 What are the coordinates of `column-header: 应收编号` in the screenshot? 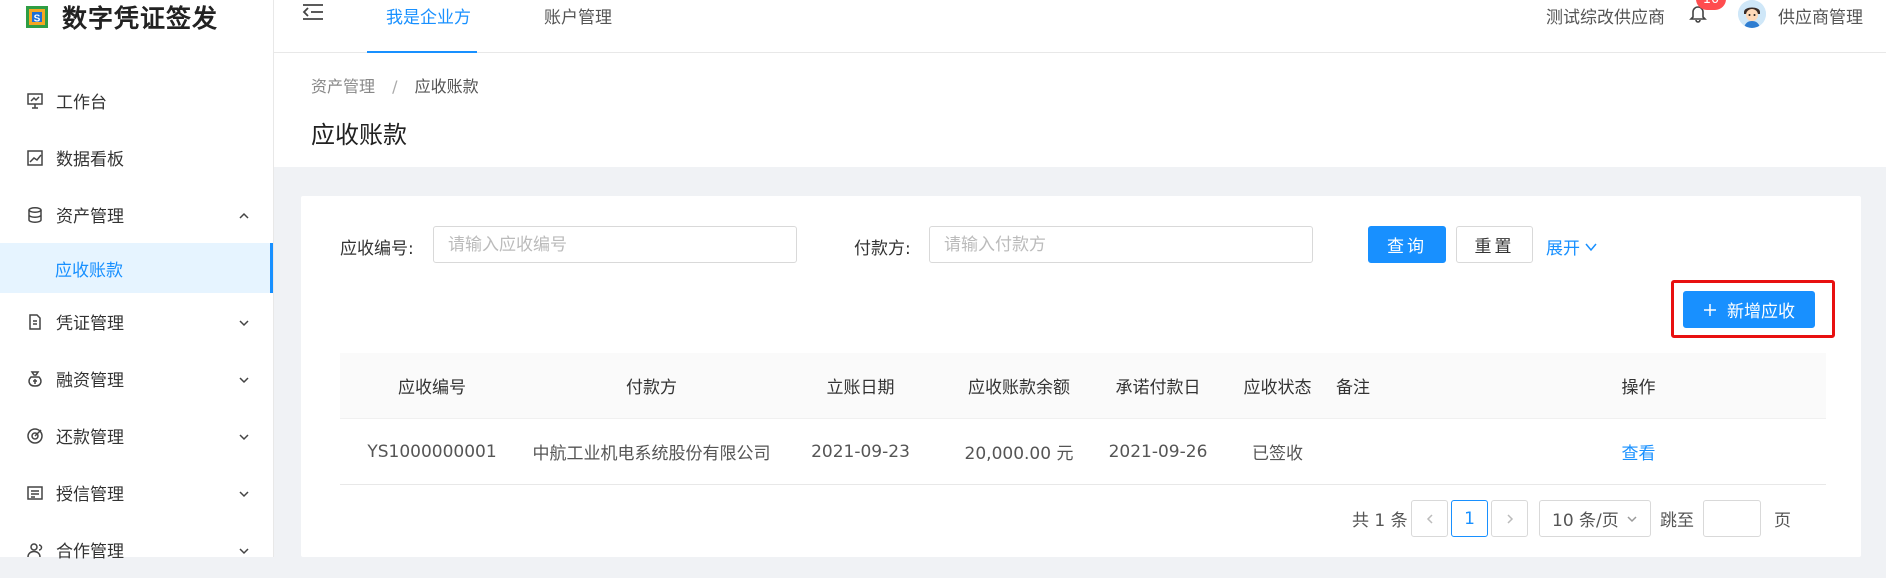 It's located at (432, 386).